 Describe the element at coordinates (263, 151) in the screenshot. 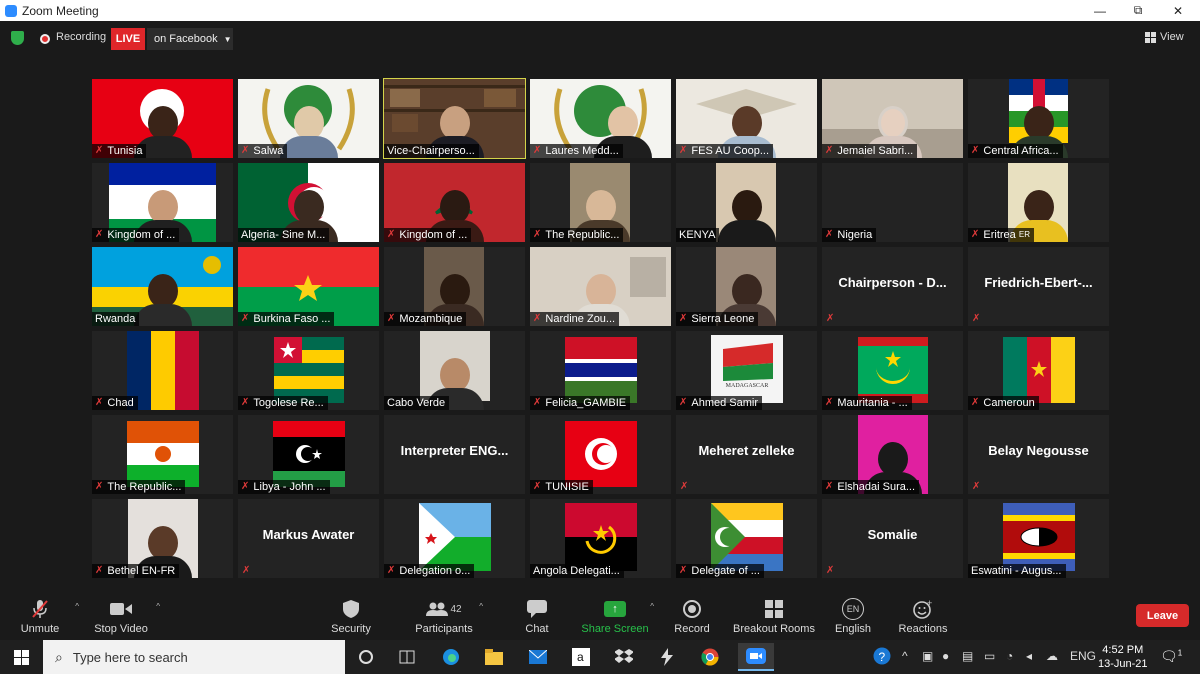

I see `participant-name-tag: ✗ Salwa` at that location.